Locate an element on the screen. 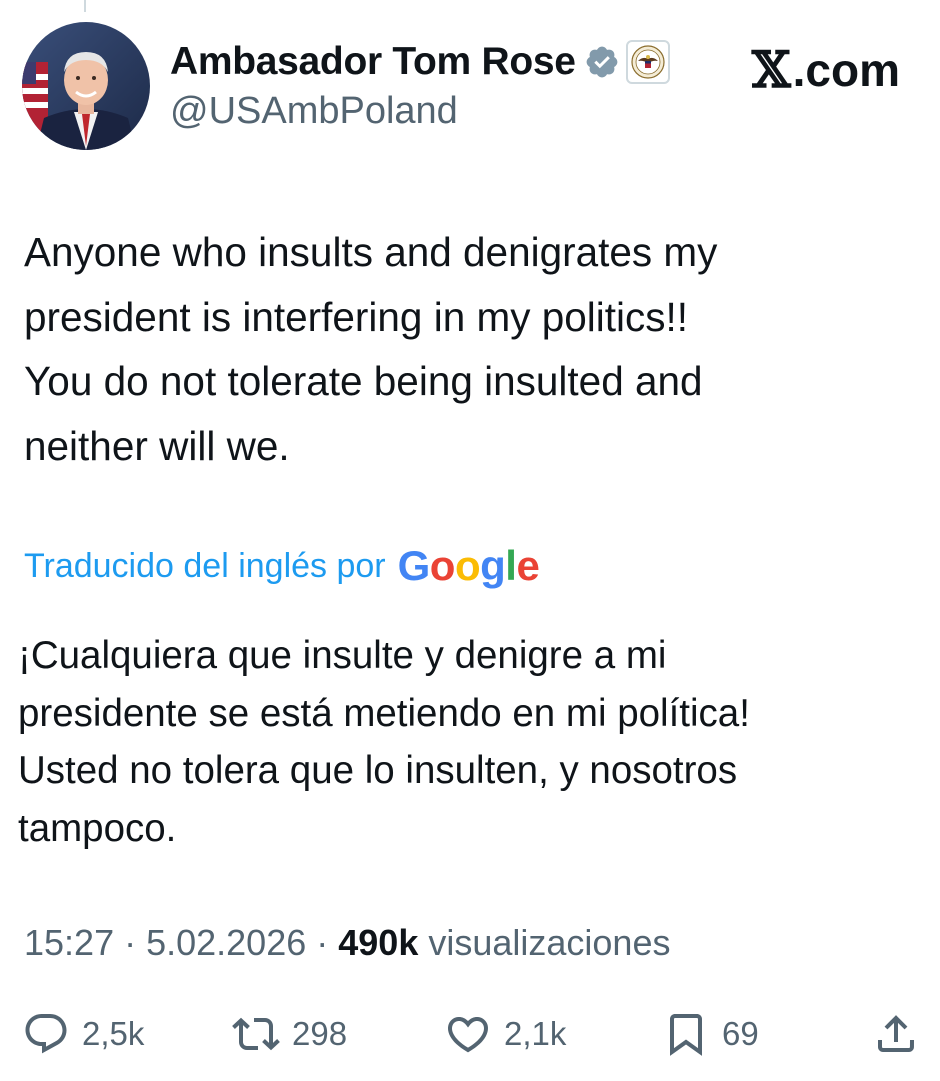 The width and height of the screenshot is (940, 1081). avatar is located at coordinates (86, 86).